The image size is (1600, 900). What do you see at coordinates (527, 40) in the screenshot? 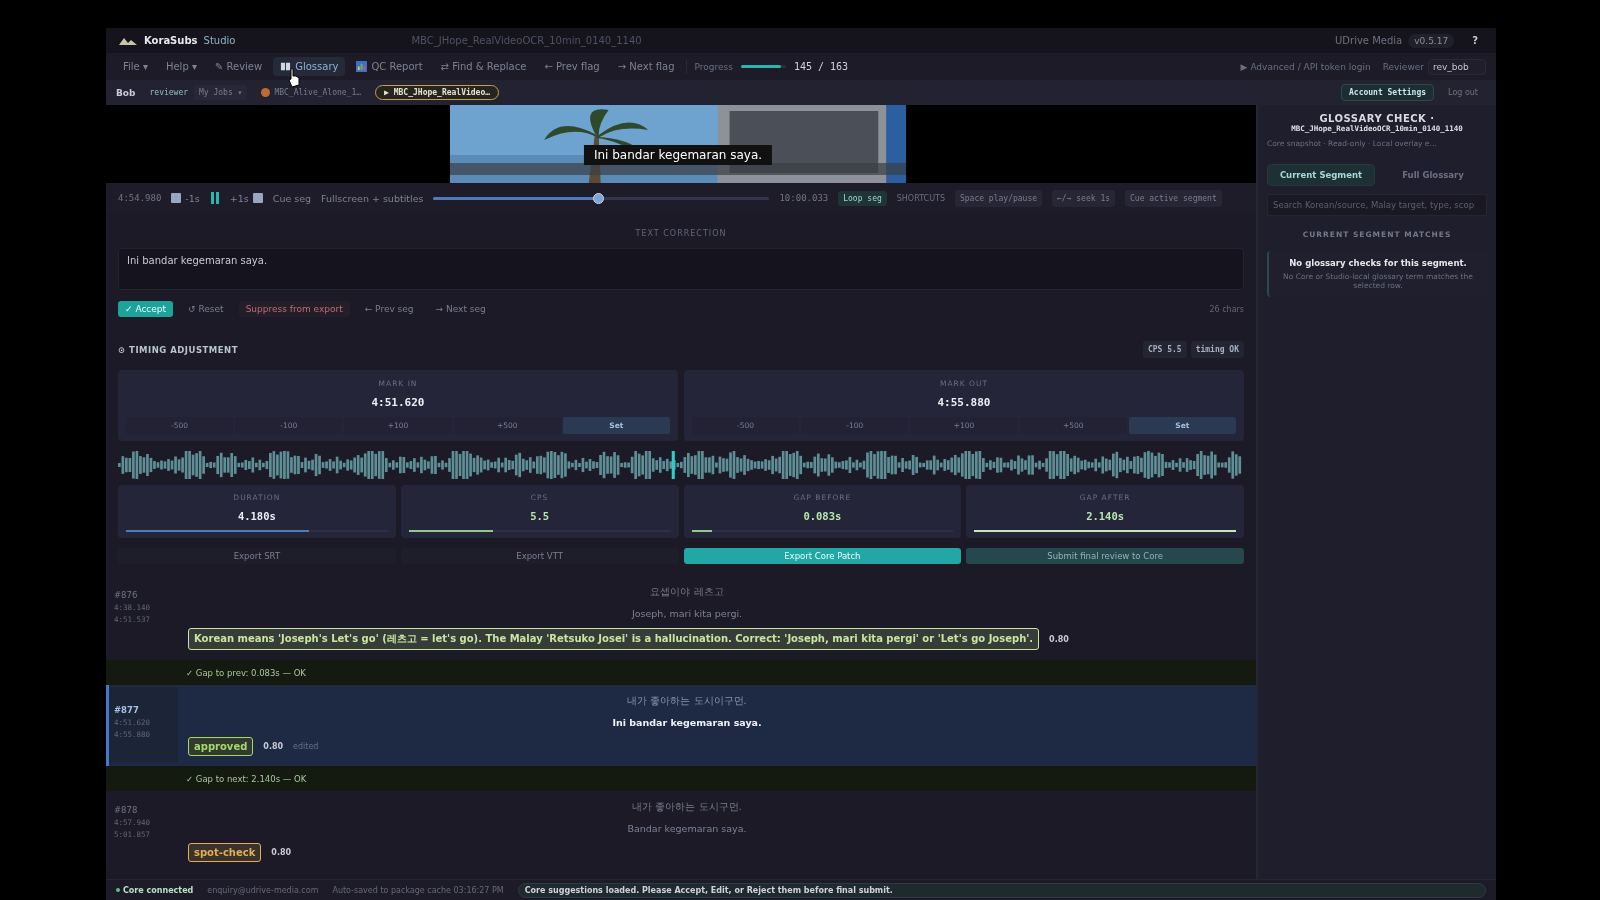
I see `window-title: MBC_JHope_RealVideoOCR_10min_0140_1140` at bounding box center [527, 40].